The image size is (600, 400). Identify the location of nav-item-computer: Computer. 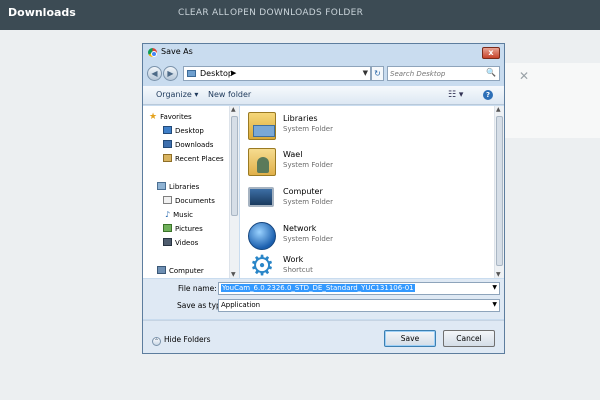
(180, 270).